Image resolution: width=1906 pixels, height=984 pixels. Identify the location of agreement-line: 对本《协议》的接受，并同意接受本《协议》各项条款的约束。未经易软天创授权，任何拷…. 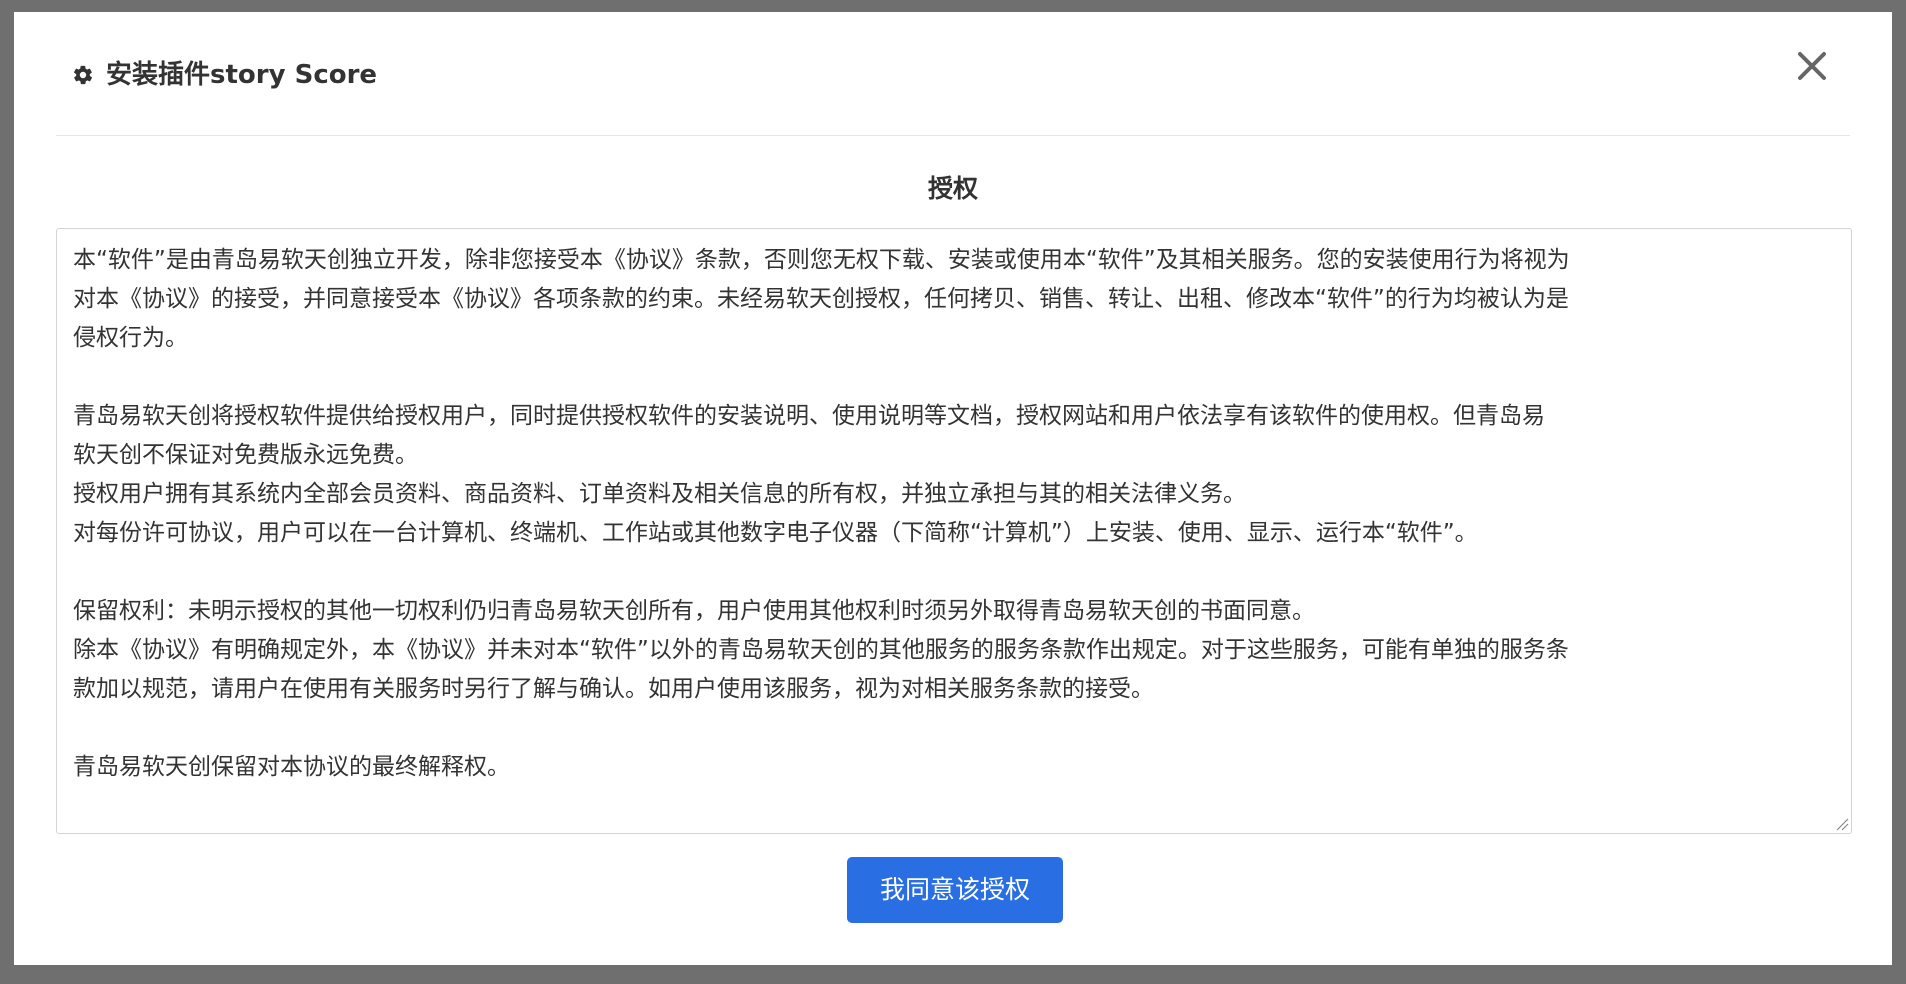
(821, 299).